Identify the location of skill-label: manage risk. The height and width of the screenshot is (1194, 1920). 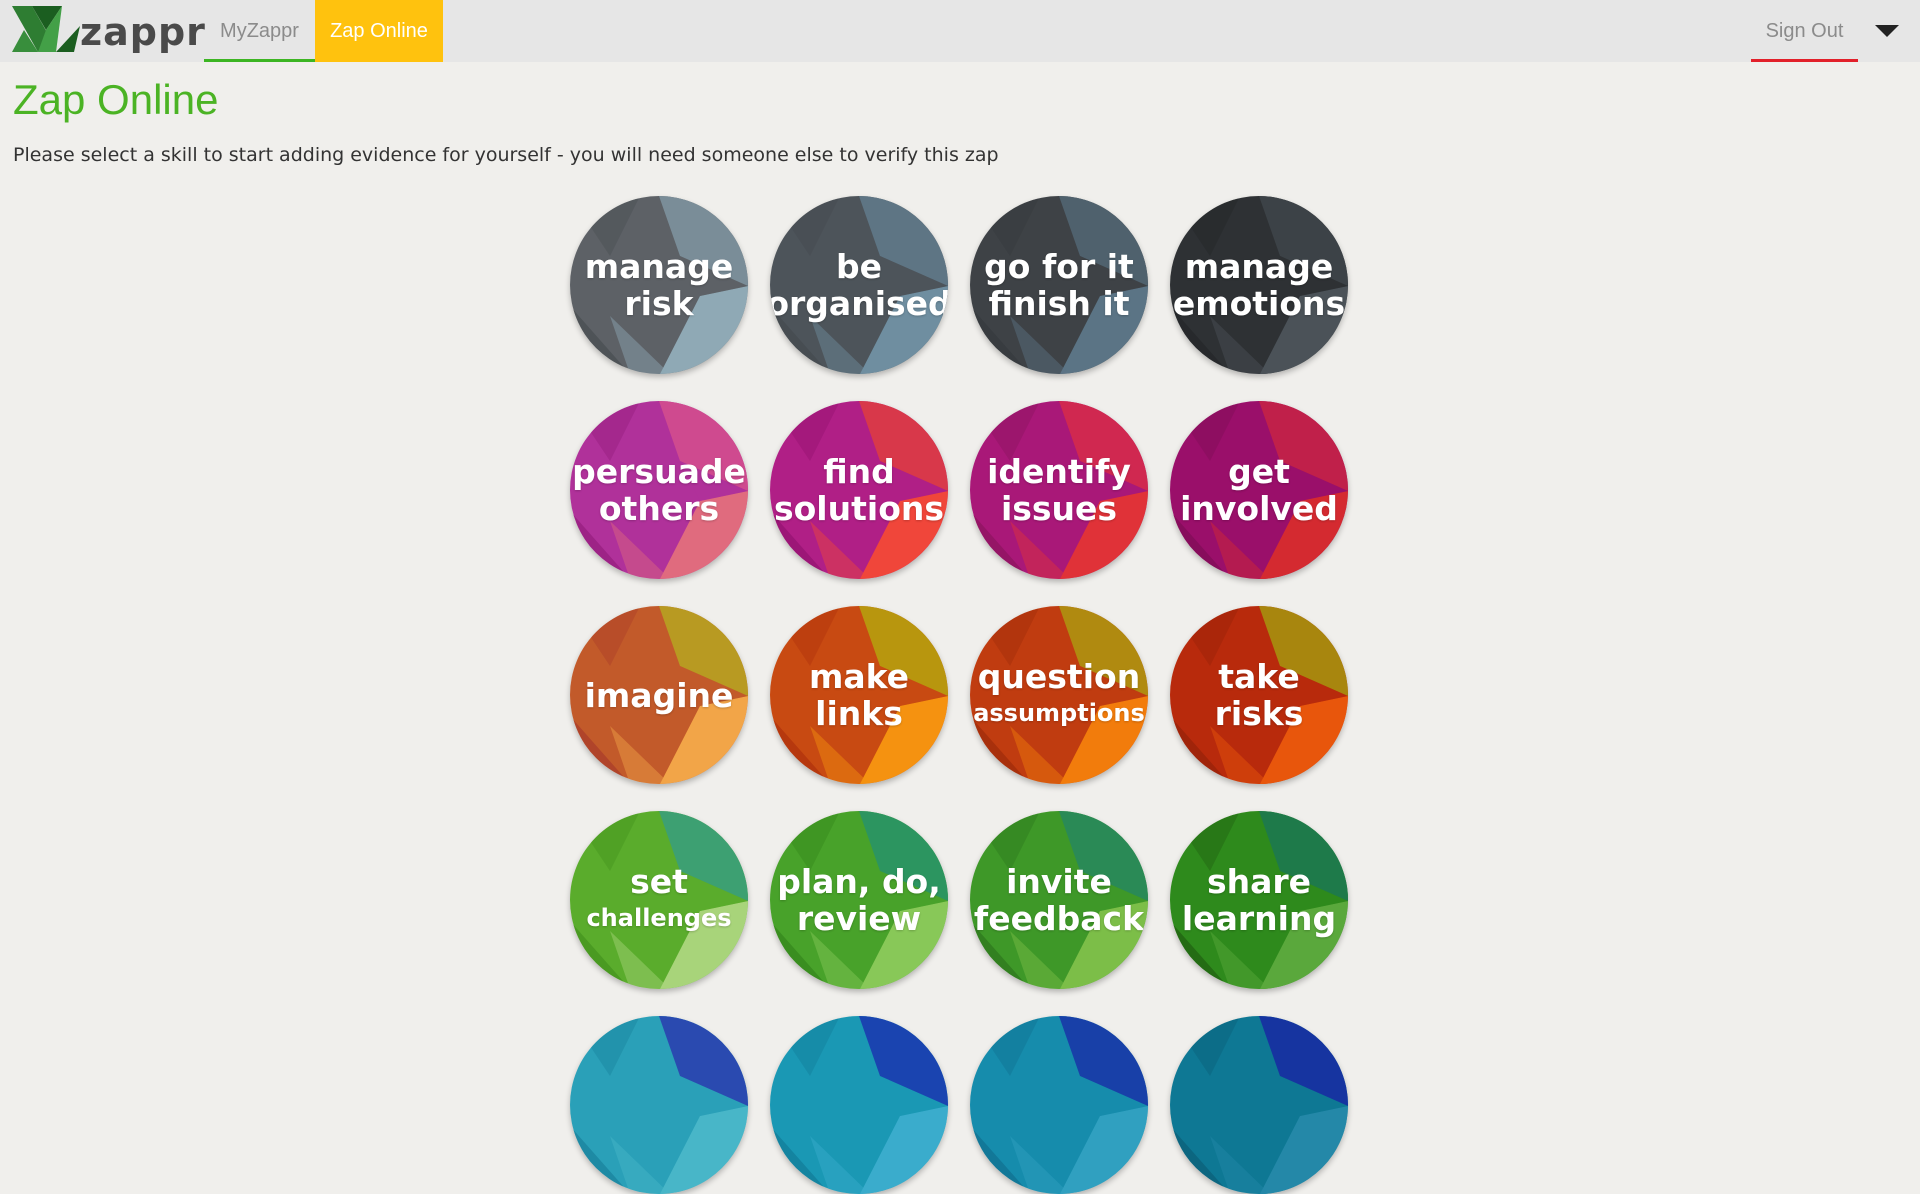
(659, 285).